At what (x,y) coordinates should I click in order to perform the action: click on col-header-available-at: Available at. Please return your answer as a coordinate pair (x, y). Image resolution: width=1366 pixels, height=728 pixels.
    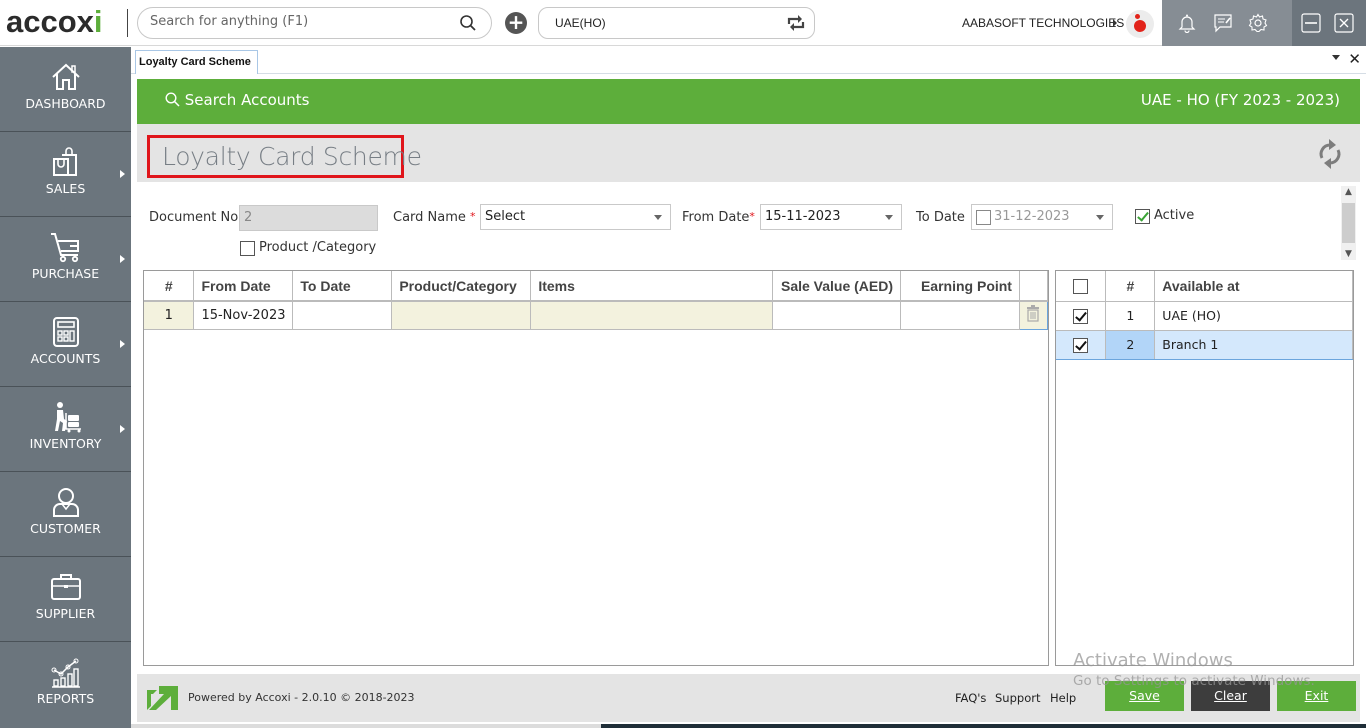
    Looking at the image, I should click on (1253, 286).